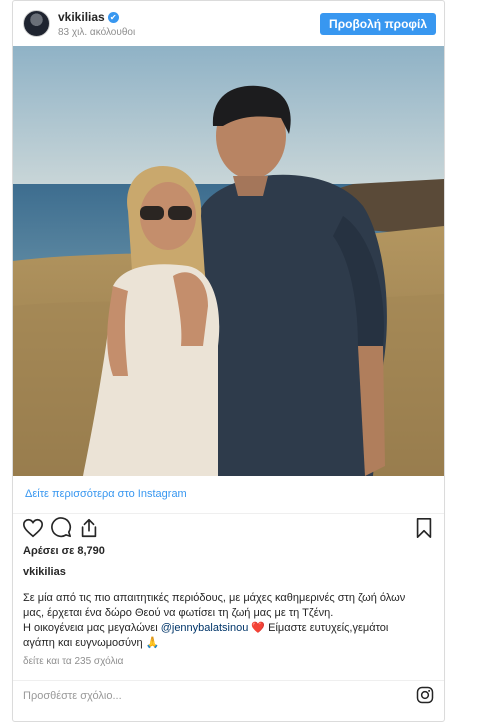 This screenshot has height=722, width=493. Describe the element at coordinates (64, 551) in the screenshot. I see `likes-count: Αρέσει σε 8,790` at that location.